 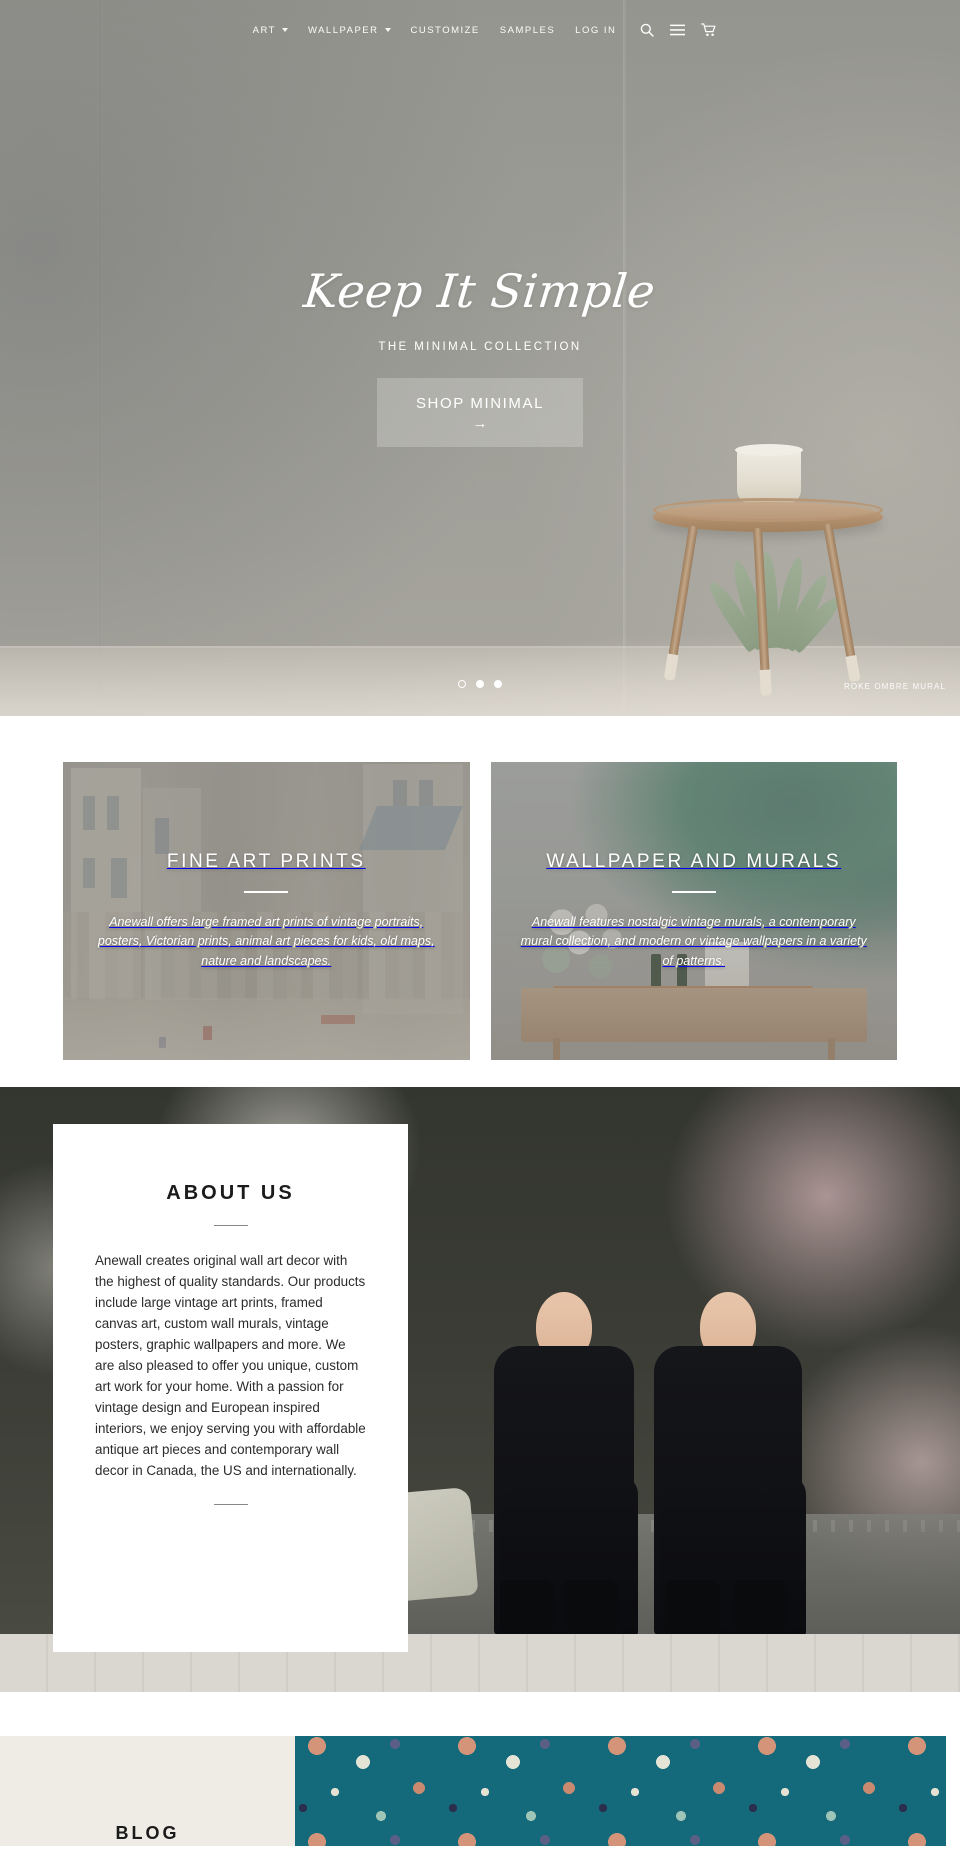 What do you see at coordinates (343, 30) in the screenshot?
I see `nav-item-wallpaper-label: WALLPAPER` at bounding box center [343, 30].